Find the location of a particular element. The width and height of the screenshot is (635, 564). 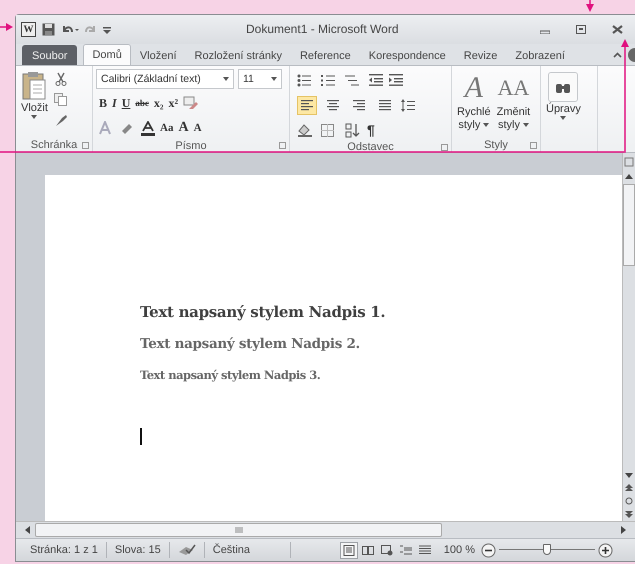

file-tab: Soubor is located at coordinates (50, 55).